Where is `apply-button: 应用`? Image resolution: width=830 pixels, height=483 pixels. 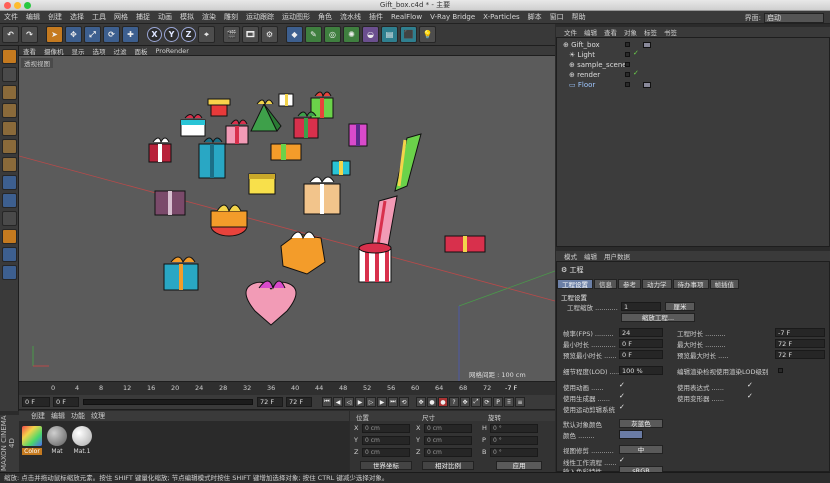
apply-button: 应用 is located at coordinates (519, 465).